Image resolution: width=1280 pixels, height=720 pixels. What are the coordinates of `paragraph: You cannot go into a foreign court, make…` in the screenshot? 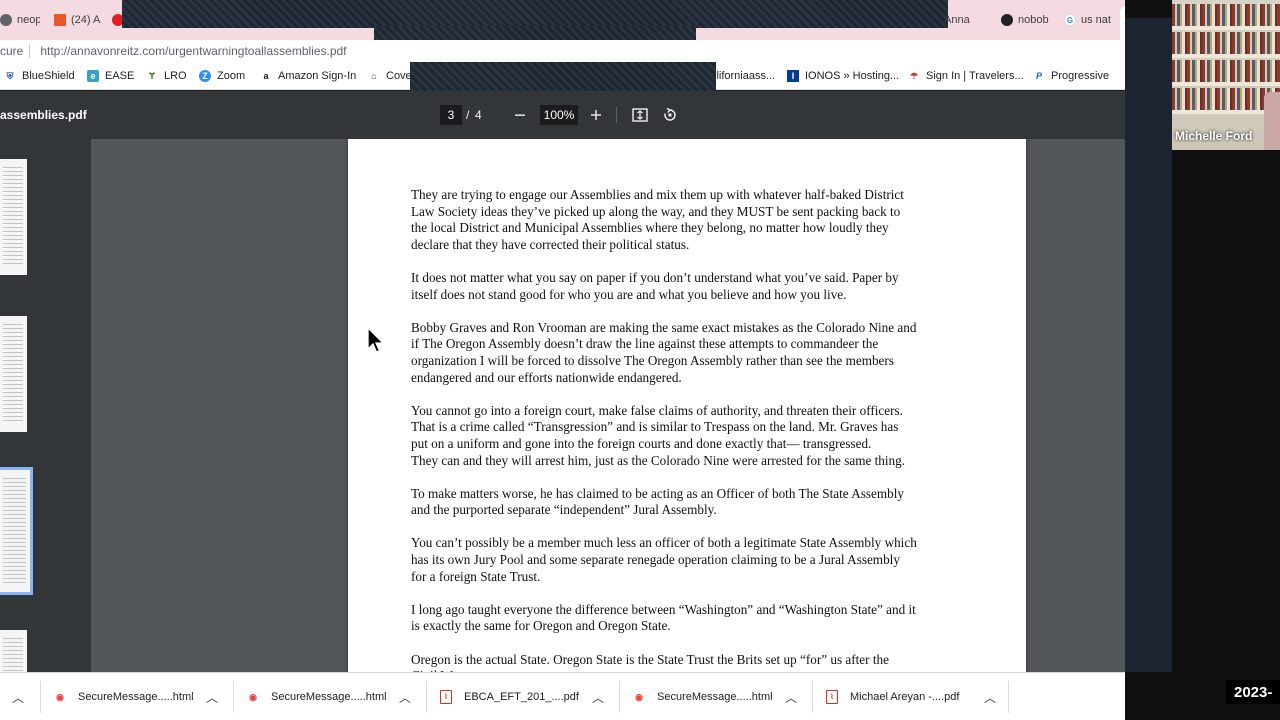 It's located at (658, 435).